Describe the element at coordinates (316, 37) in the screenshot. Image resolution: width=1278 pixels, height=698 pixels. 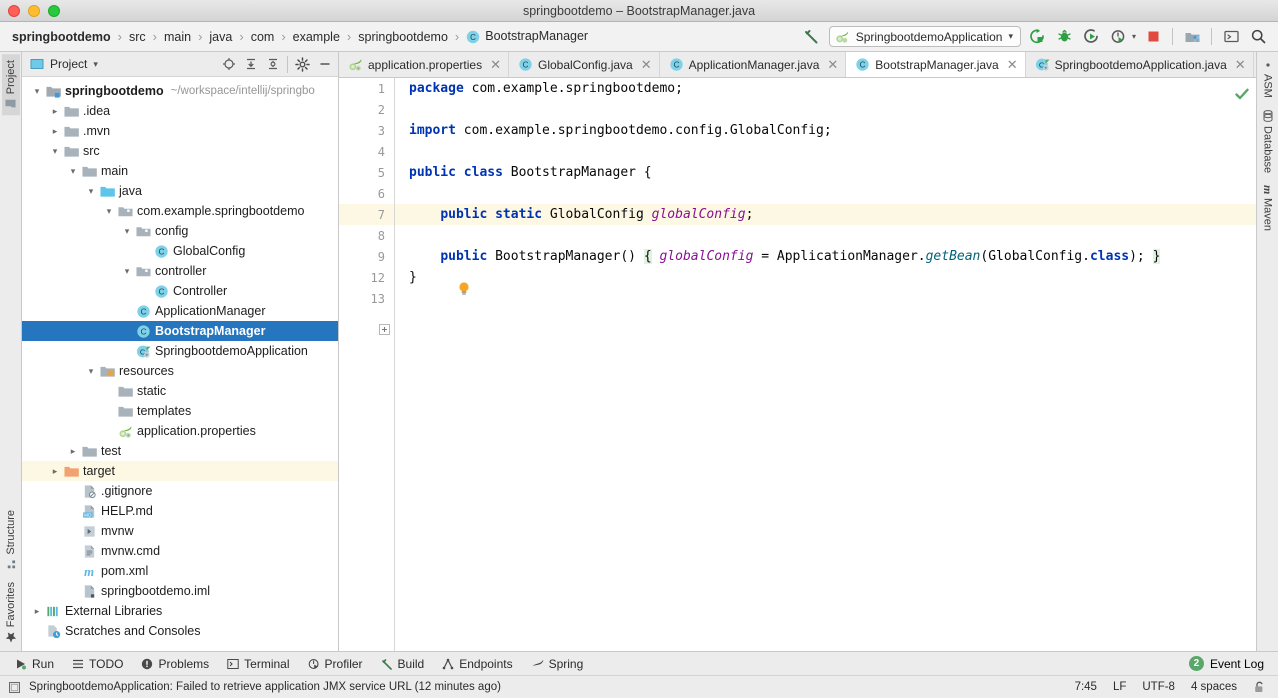
I see `breadcrumb-item-example: example` at that location.